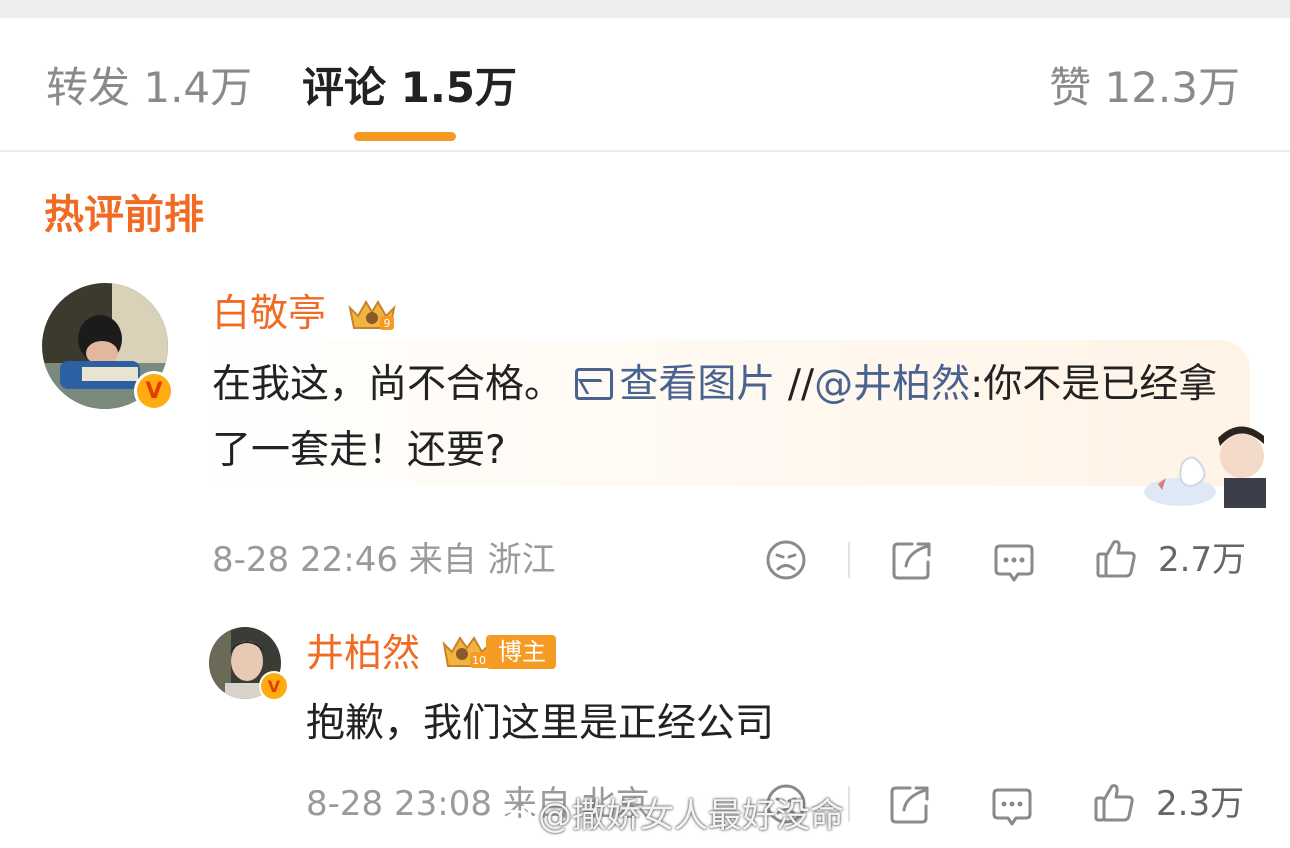 Image resolution: width=1290 pixels, height=848 pixels. I want to click on image-icon, so click(594, 384).